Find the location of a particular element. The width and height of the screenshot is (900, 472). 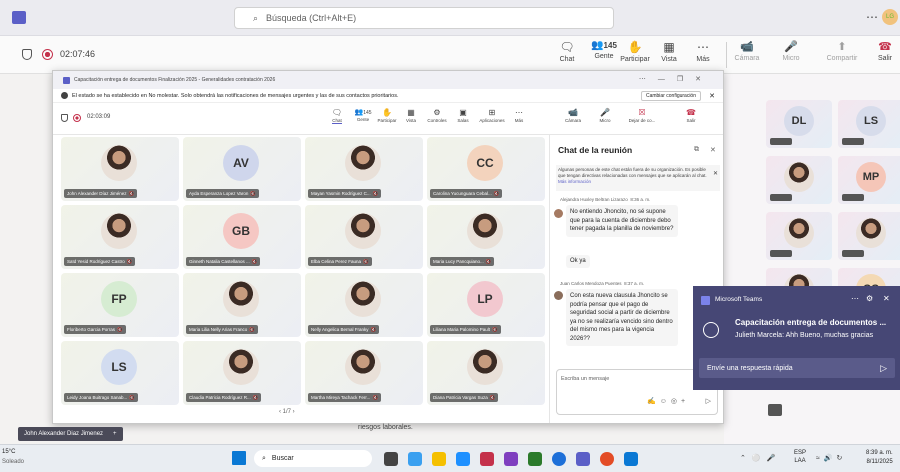

inner-view-button: ▦ Vista is located at coordinates (411, 115).